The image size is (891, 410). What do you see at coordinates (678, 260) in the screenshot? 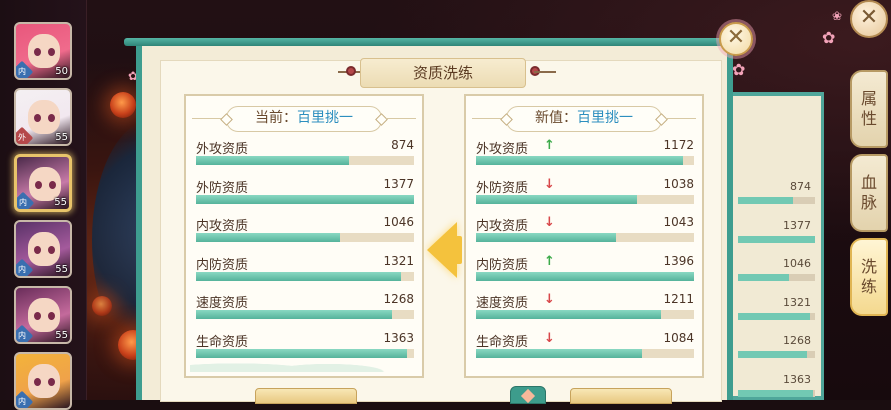
I see `stat-value: 1396` at bounding box center [678, 260].